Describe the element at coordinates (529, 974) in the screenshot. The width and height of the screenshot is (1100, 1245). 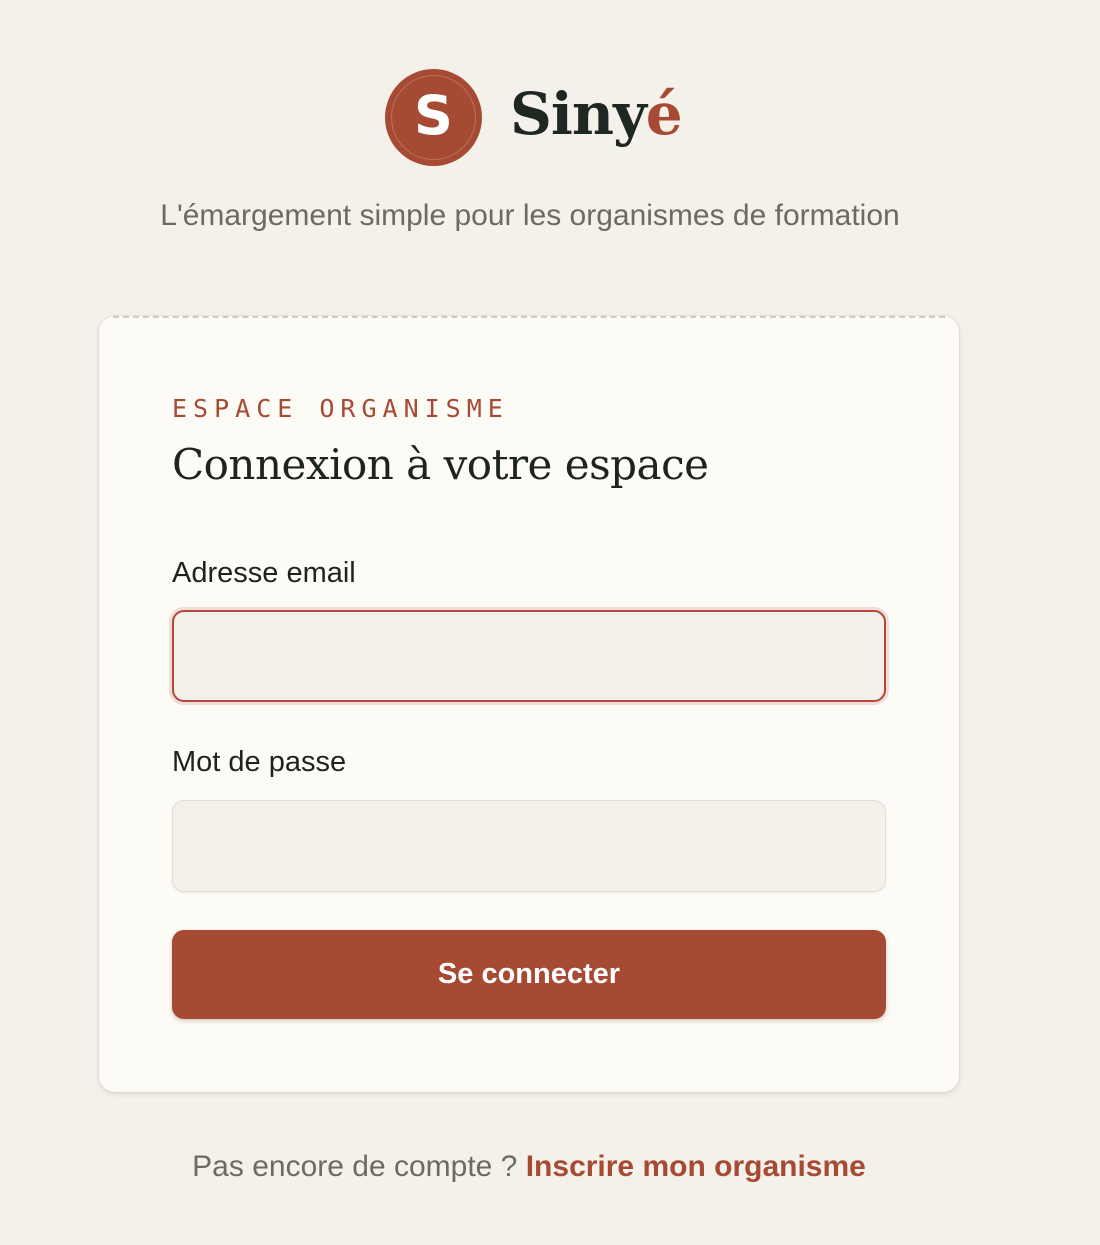
I see `login-button: Se connecter` at that location.